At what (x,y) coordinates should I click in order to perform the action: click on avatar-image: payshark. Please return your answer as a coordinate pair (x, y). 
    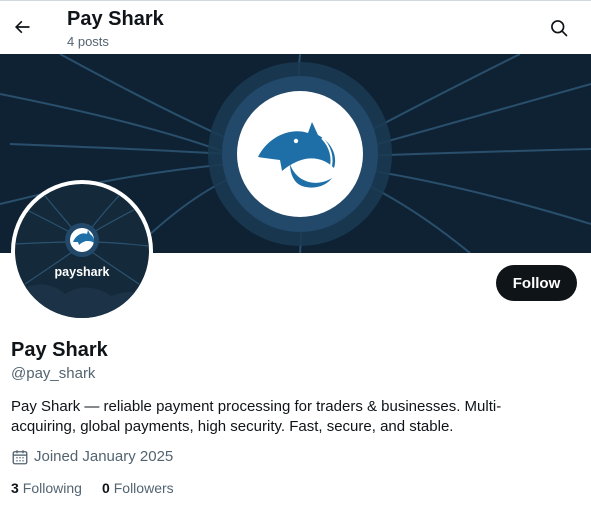
    Looking at the image, I should click on (82, 251).